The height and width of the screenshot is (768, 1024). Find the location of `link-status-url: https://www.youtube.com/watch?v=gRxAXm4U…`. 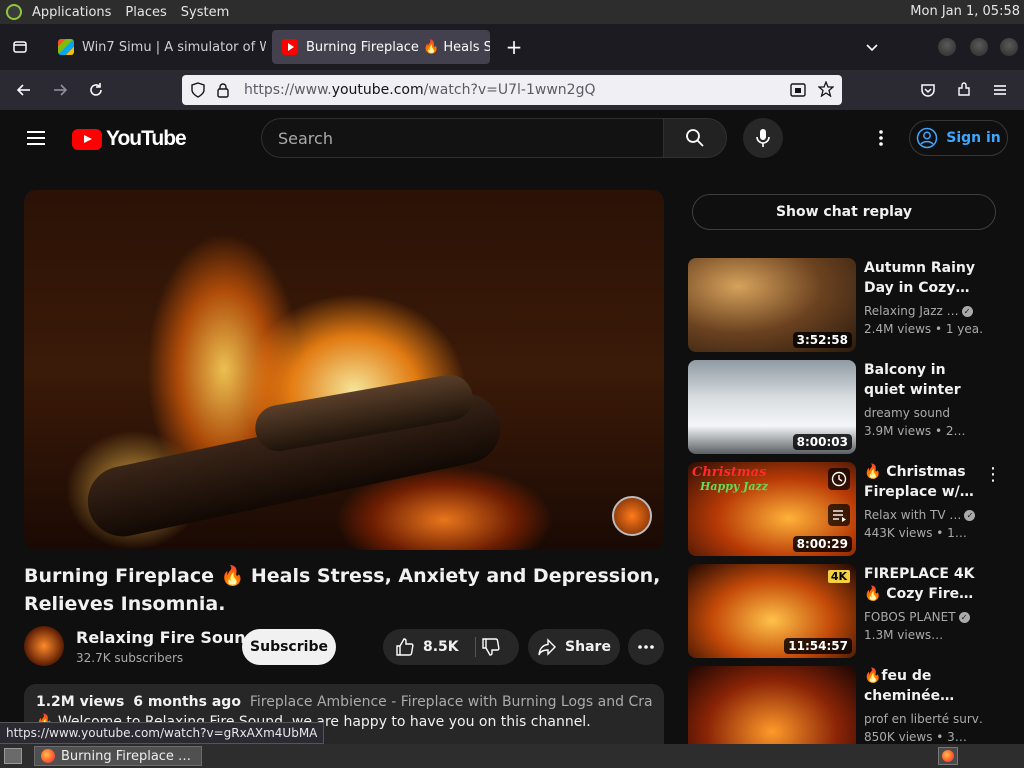

link-status-url: https://www.youtube.com/watch?v=gRxAXm4U… is located at coordinates (162, 733).